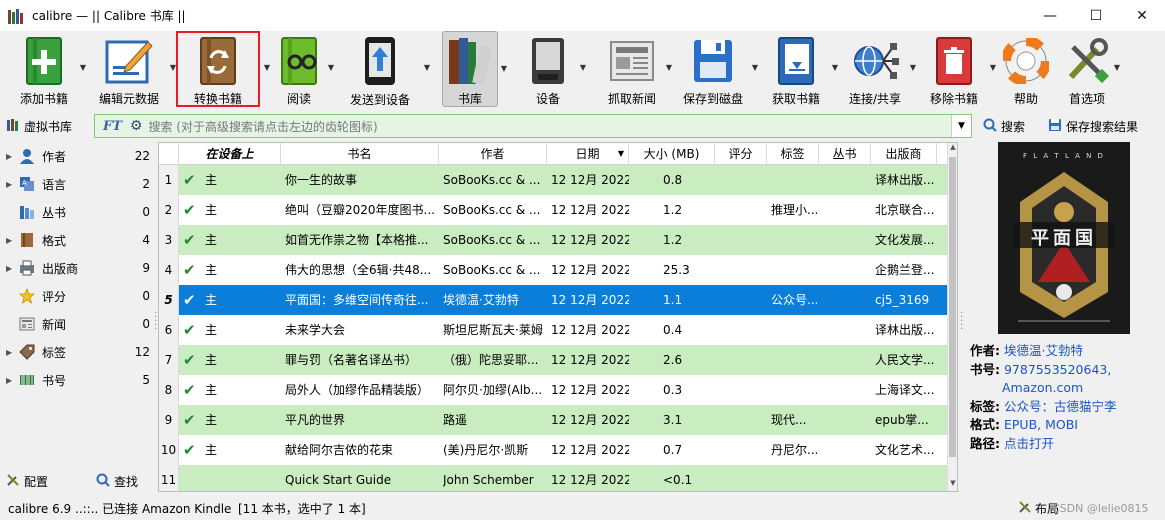 The width and height of the screenshot is (1165, 520). Describe the element at coordinates (1004, 126) in the screenshot. I see `search-button: 搜索` at that location.